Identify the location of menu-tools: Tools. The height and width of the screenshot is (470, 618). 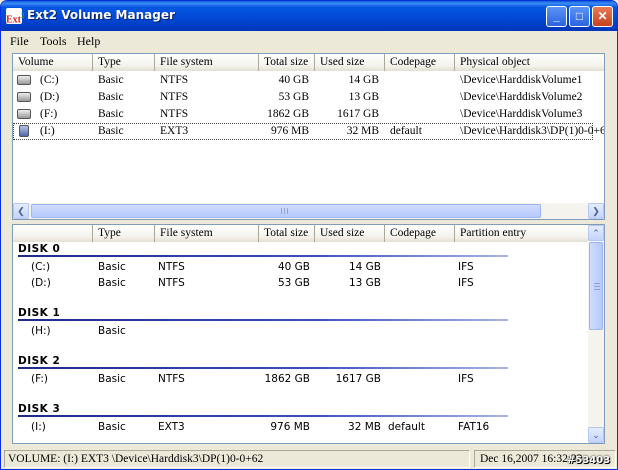
(53, 41).